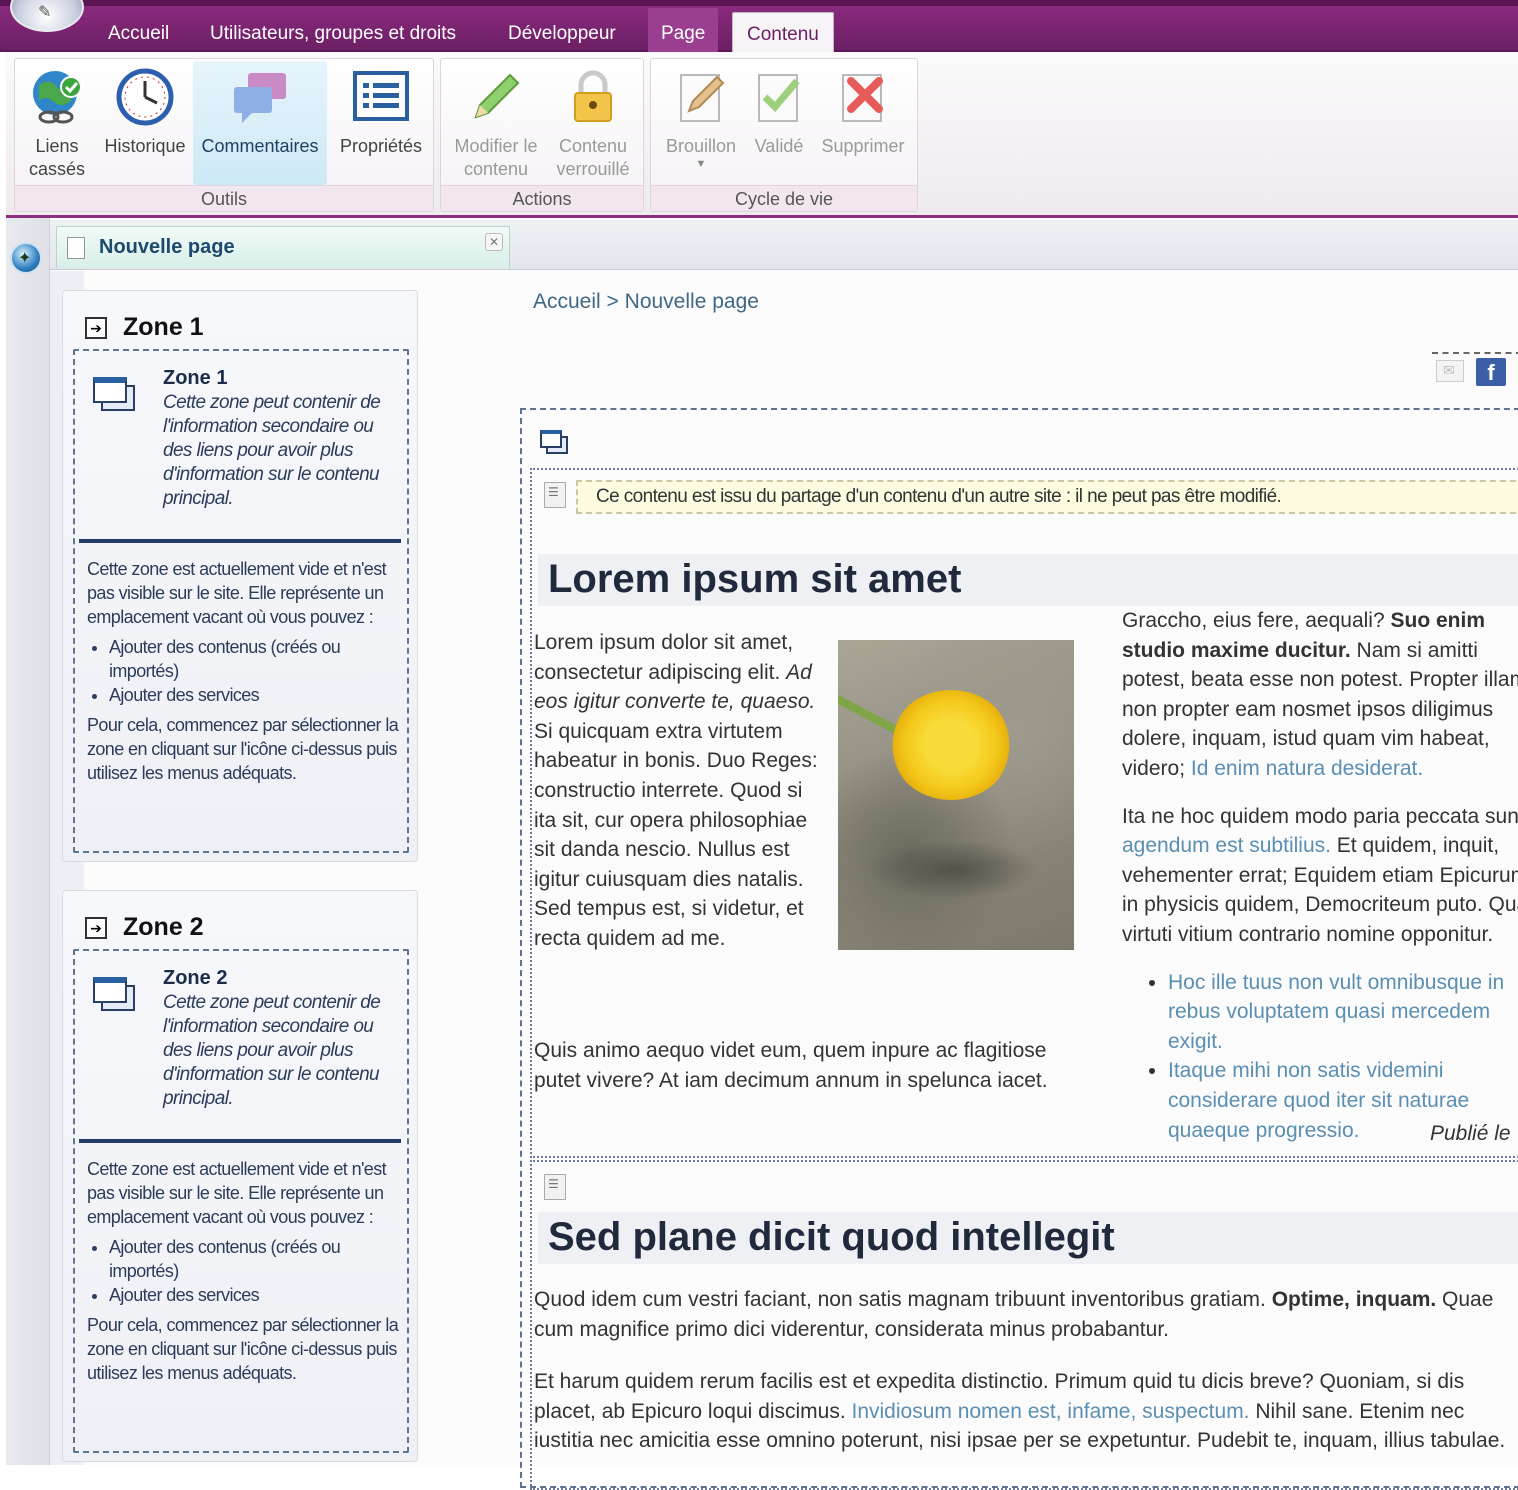 Image resolution: width=1518 pixels, height=1490 pixels. Describe the element at coordinates (593, 123) in the screenshot. I see `locked-content-button: Contenu verrouillé` at that location.